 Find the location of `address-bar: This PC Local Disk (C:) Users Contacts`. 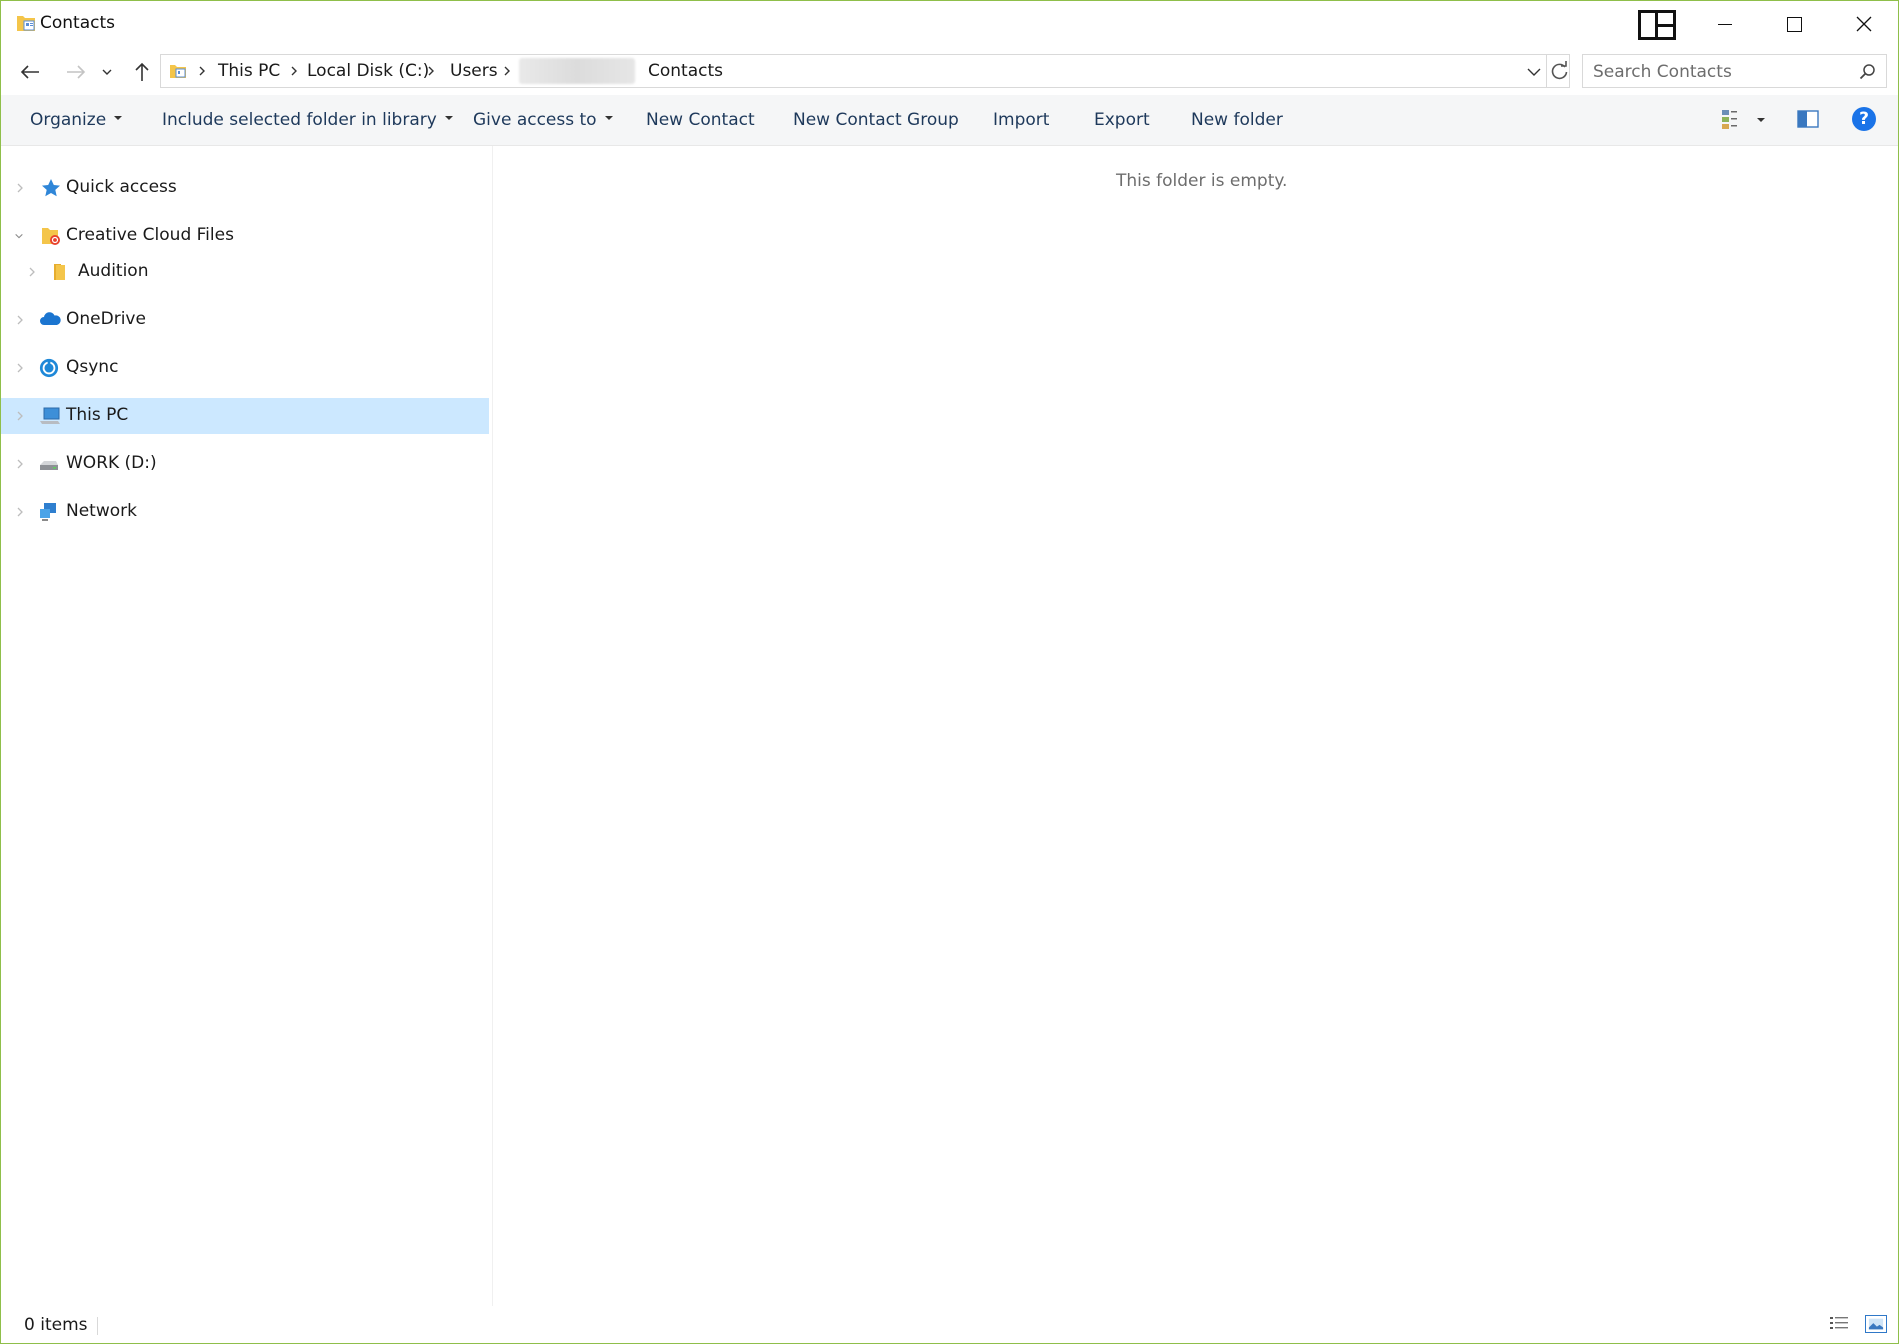

address-bar: This PC Local Disk (C:) Users Contacts is located at coordinates (865, 71).